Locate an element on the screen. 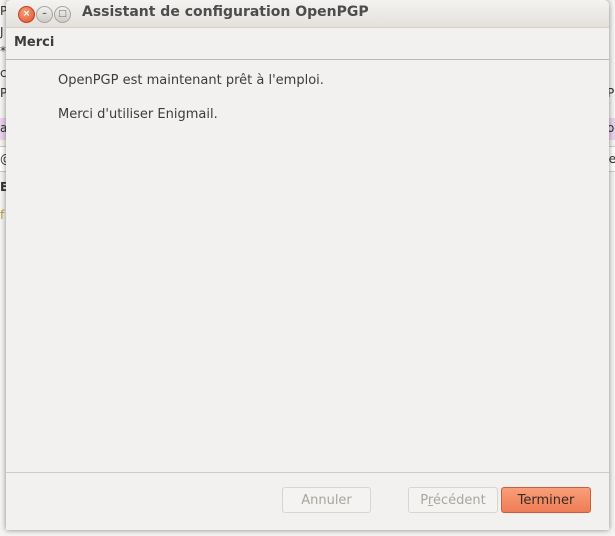 This screenshot has width=615, height=536. close-icon: × is located at coordinates (26, 14).